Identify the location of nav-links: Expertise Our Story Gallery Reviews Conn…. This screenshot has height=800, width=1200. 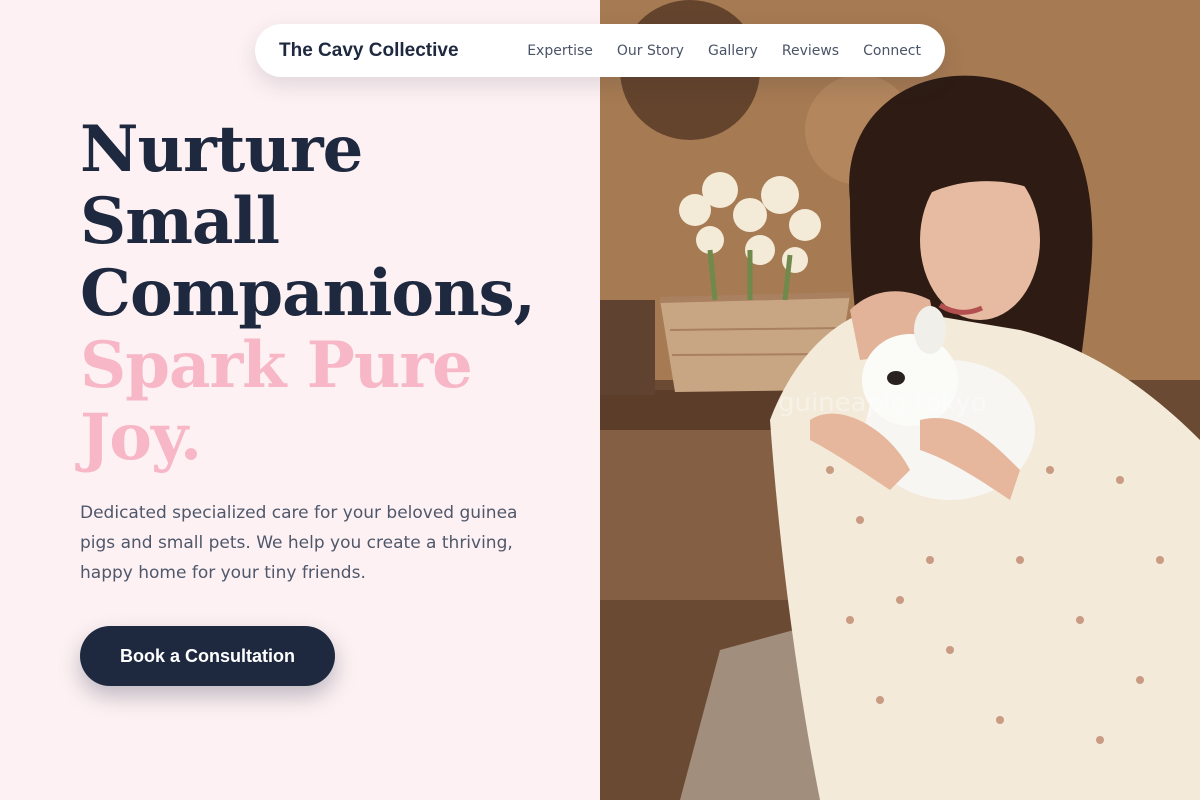
(724, 51).